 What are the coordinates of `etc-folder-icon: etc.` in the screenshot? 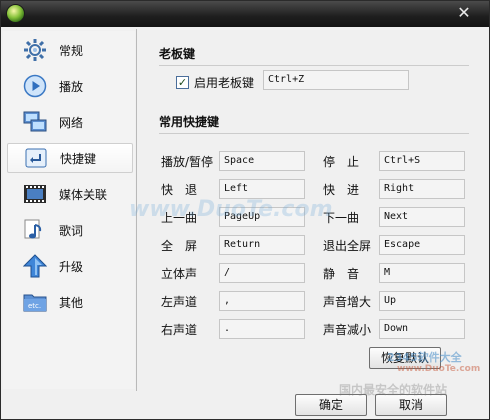 It's located at (35, 302).